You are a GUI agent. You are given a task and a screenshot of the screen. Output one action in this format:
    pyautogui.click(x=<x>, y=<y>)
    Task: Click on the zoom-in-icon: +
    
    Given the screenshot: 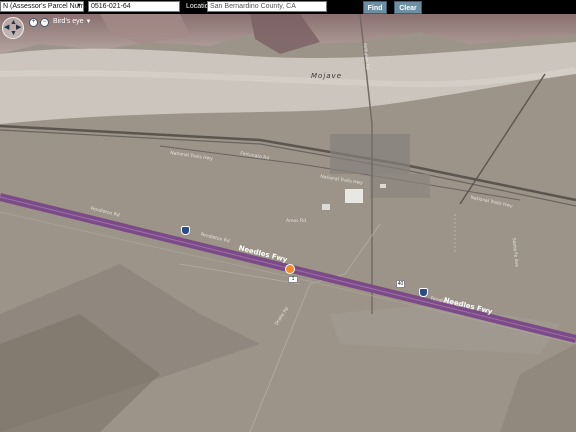 What is the action you would take?
    pyautogui.click(x=33, y=22)
    